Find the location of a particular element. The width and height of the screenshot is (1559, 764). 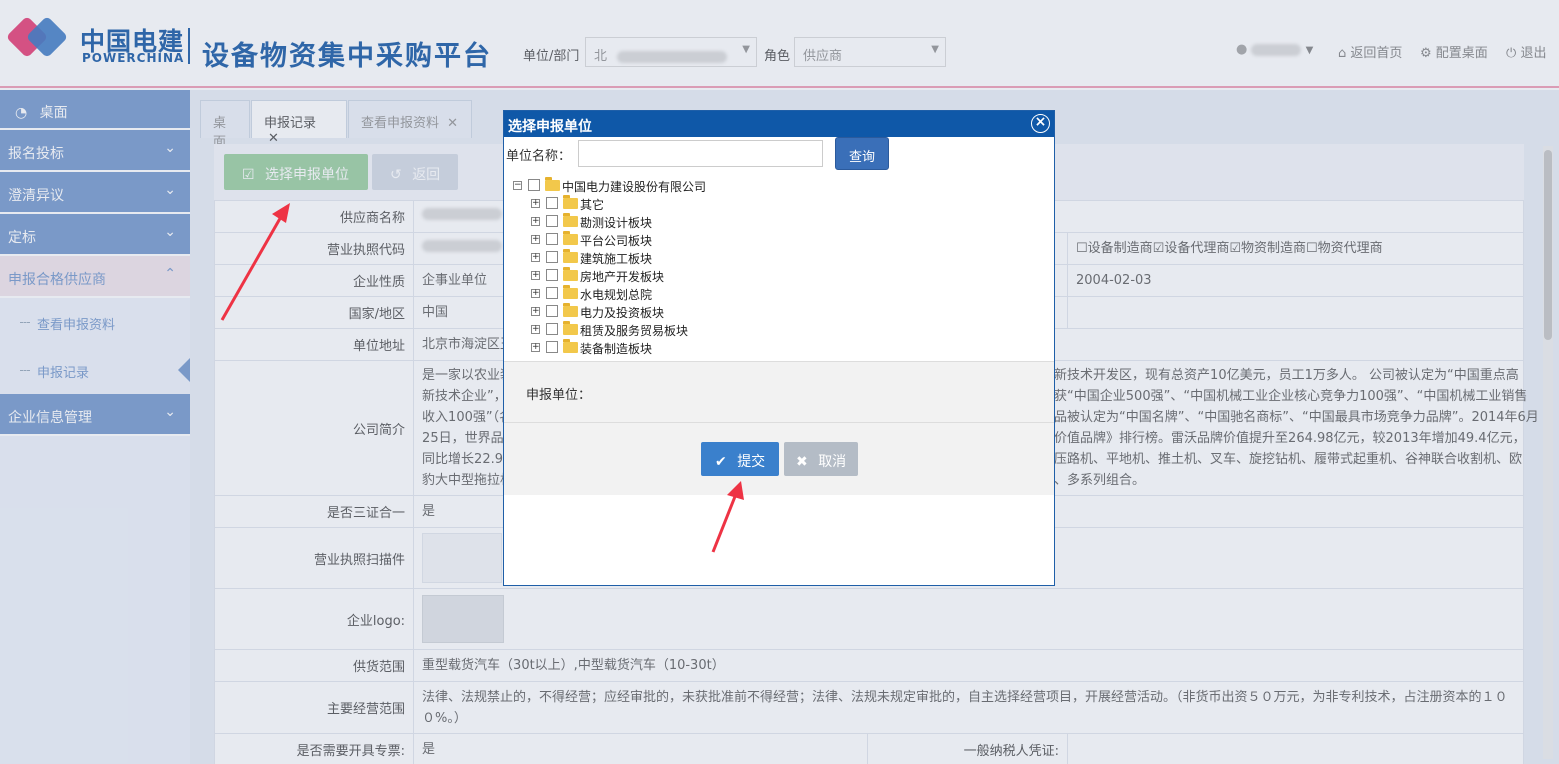

submit-button: ✔ 提交 is located at coordinates (740, 459).